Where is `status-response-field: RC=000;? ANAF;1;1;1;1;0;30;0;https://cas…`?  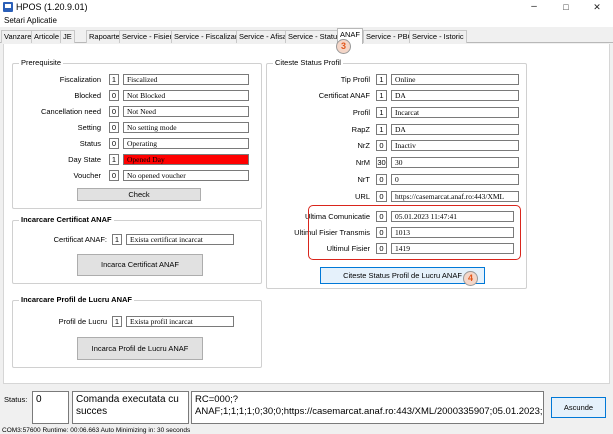 status-response-field: RC=000;? ANAF;1;1;1;1;0;30;0;https://cas… is located at coordinates (367, 407).